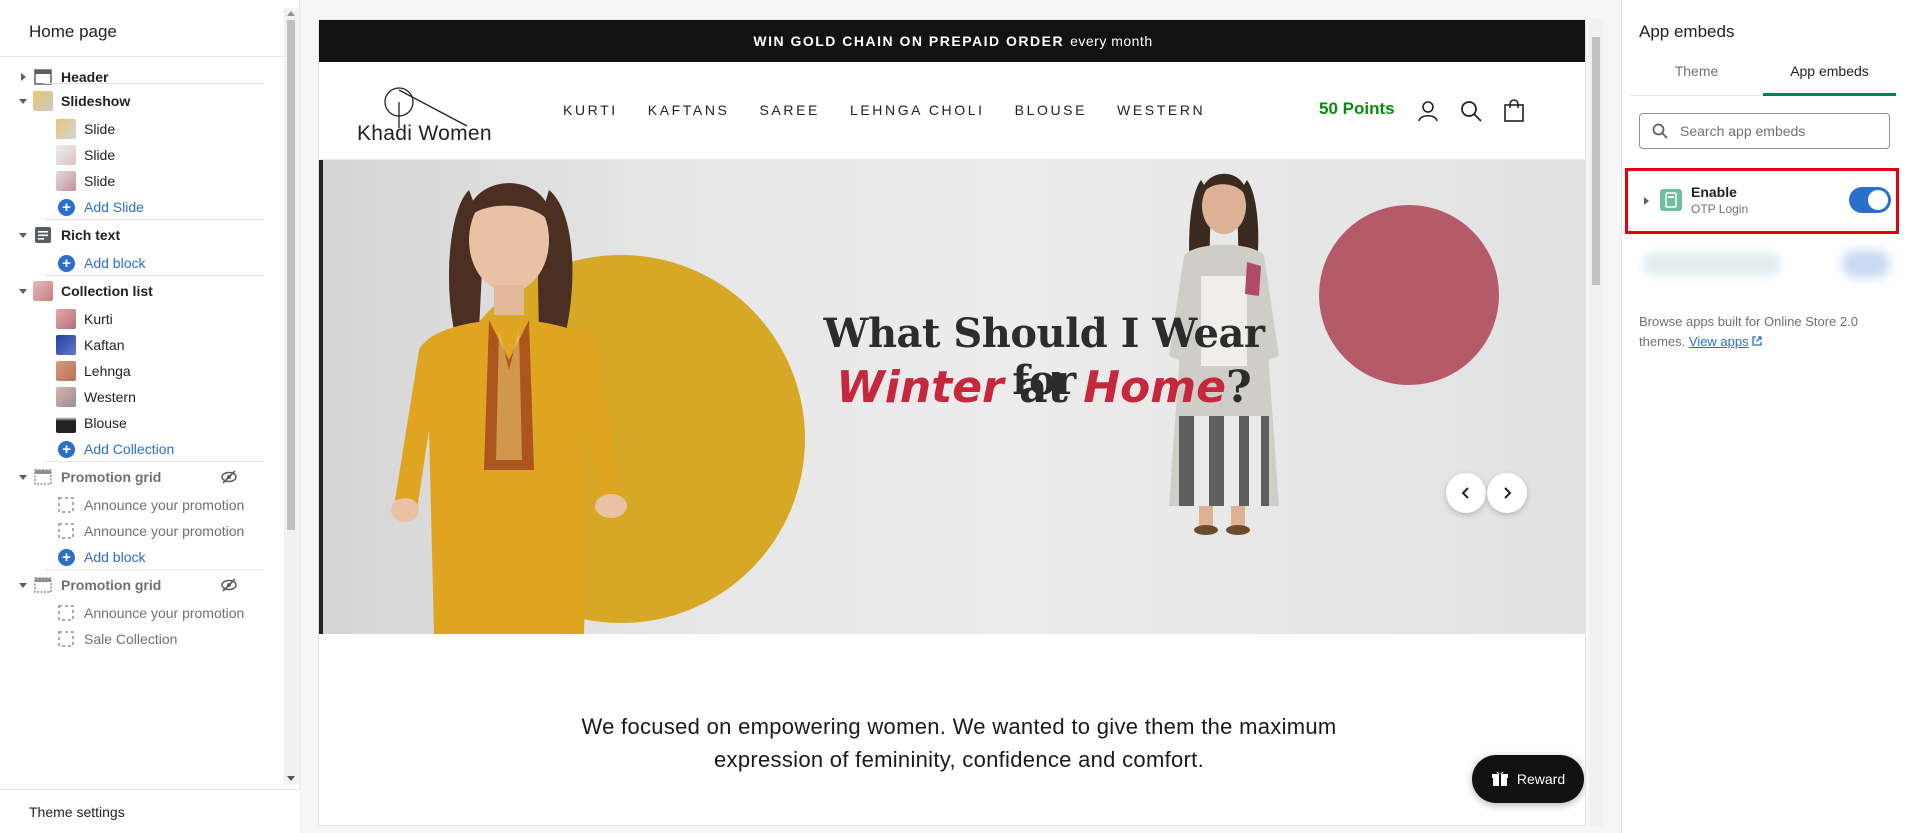 Image resolution: width=1916 pixels, height=833 pixels. I want to click on enable-toggle, so click(1870, 200).